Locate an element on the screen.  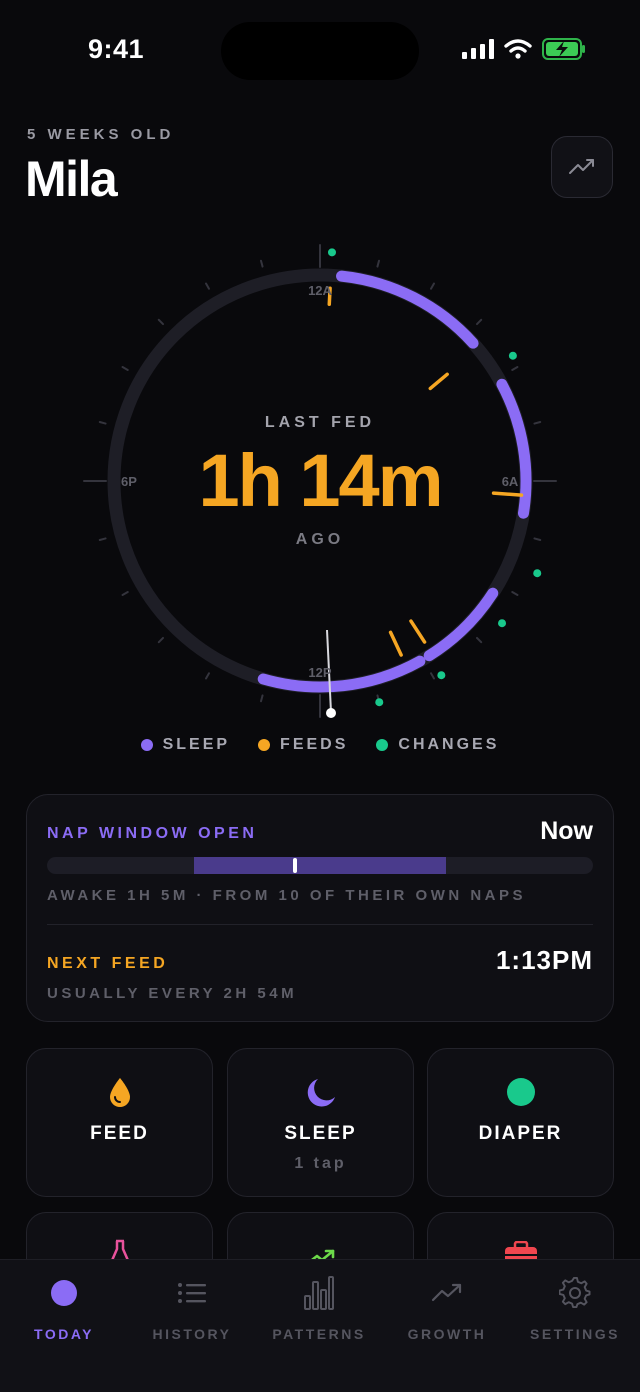
tab-history-label: HISTORY is located at coordinates (192, 1334).